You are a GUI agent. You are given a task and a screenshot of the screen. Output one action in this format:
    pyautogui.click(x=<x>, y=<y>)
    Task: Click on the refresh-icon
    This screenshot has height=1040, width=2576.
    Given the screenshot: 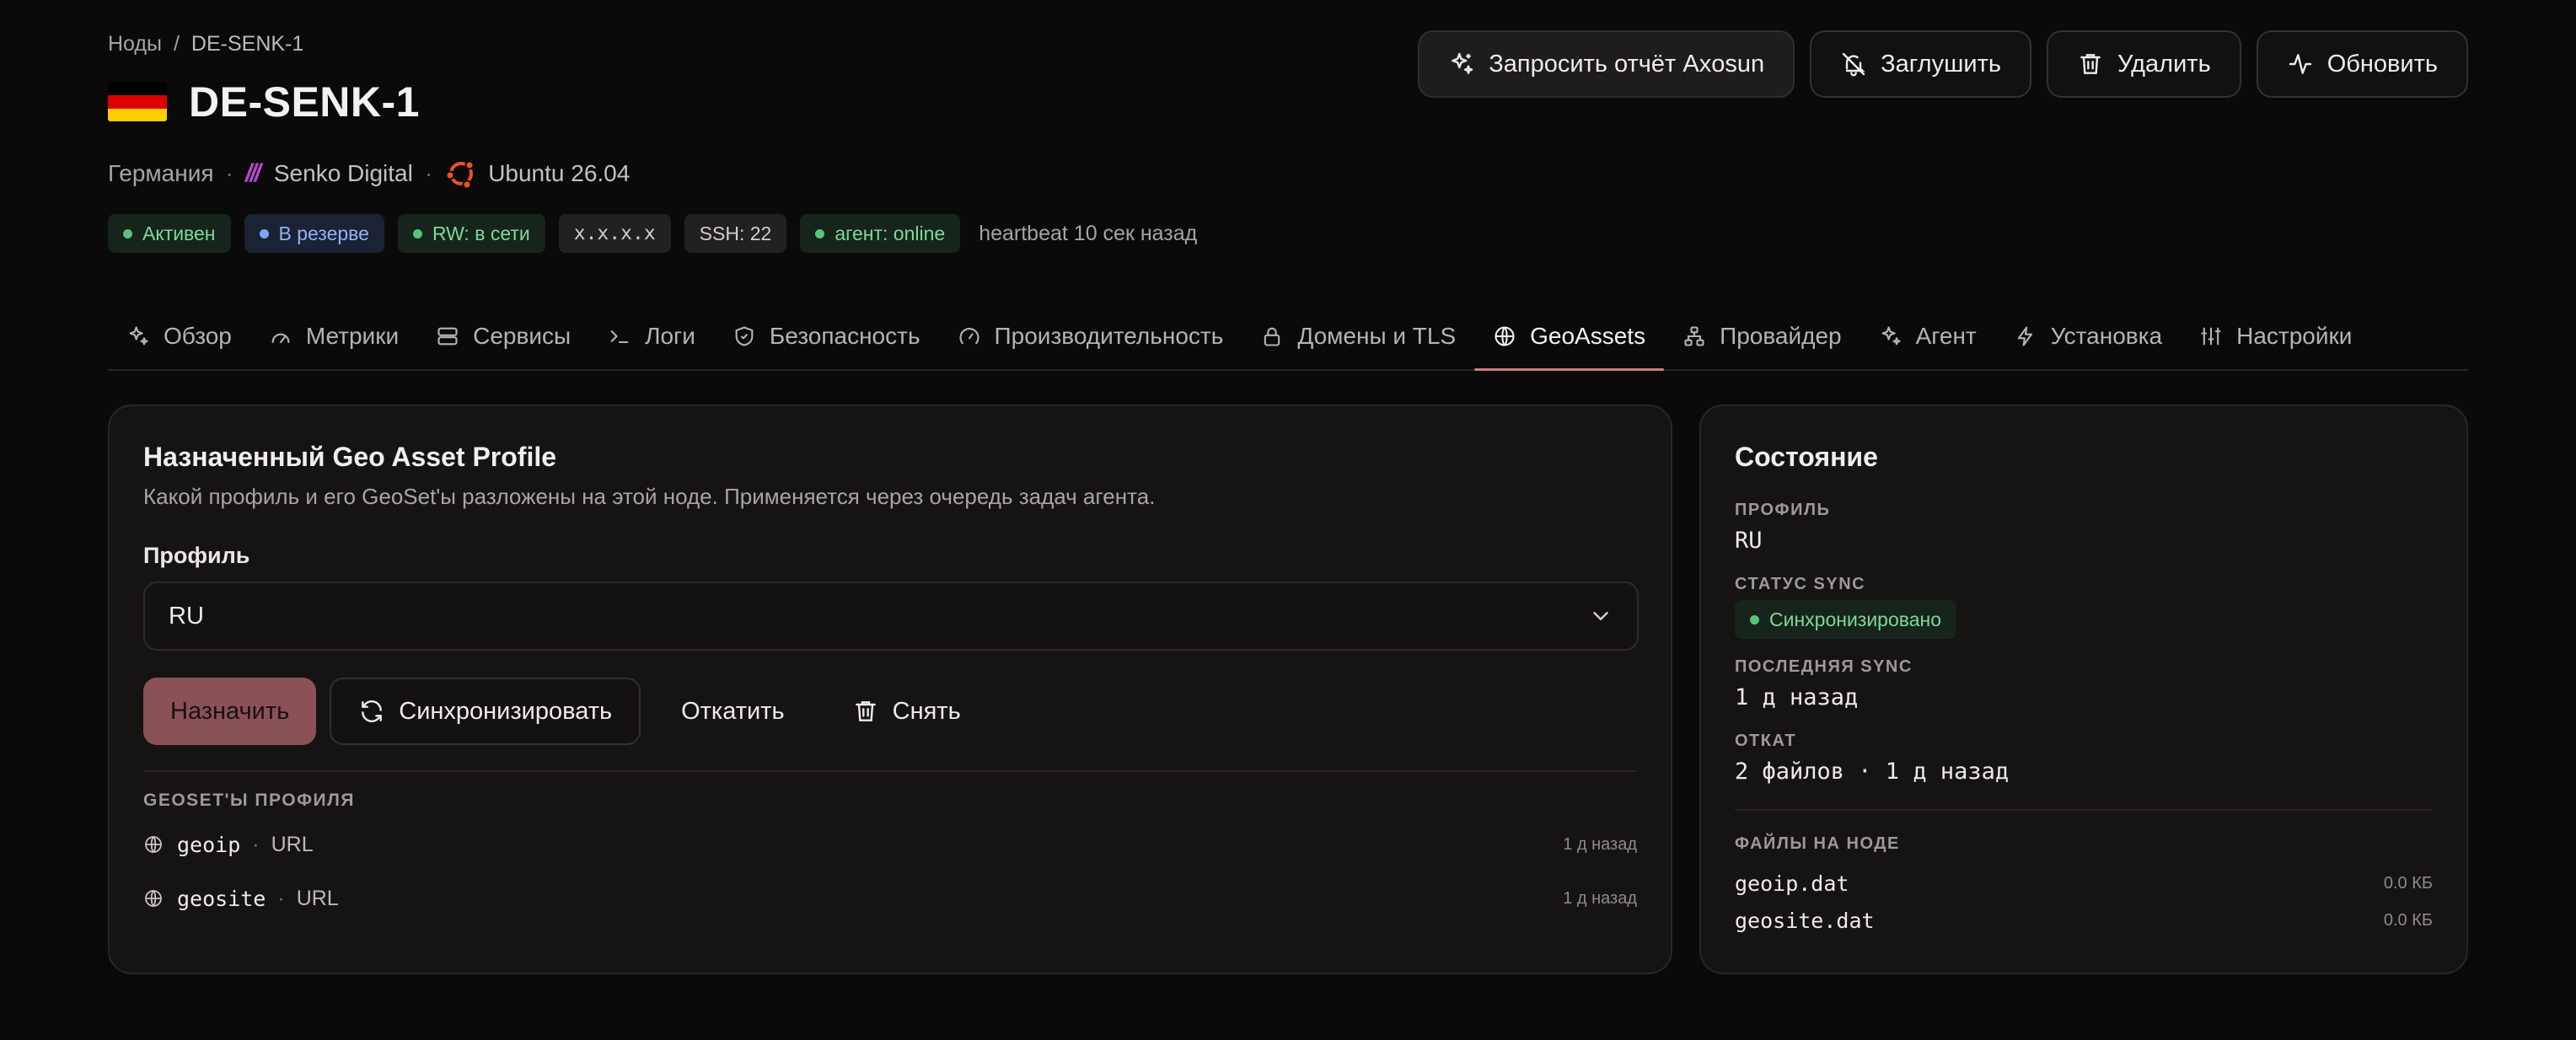 What is the action you would take?
    pyautogui.click(x=372, y=711)
    